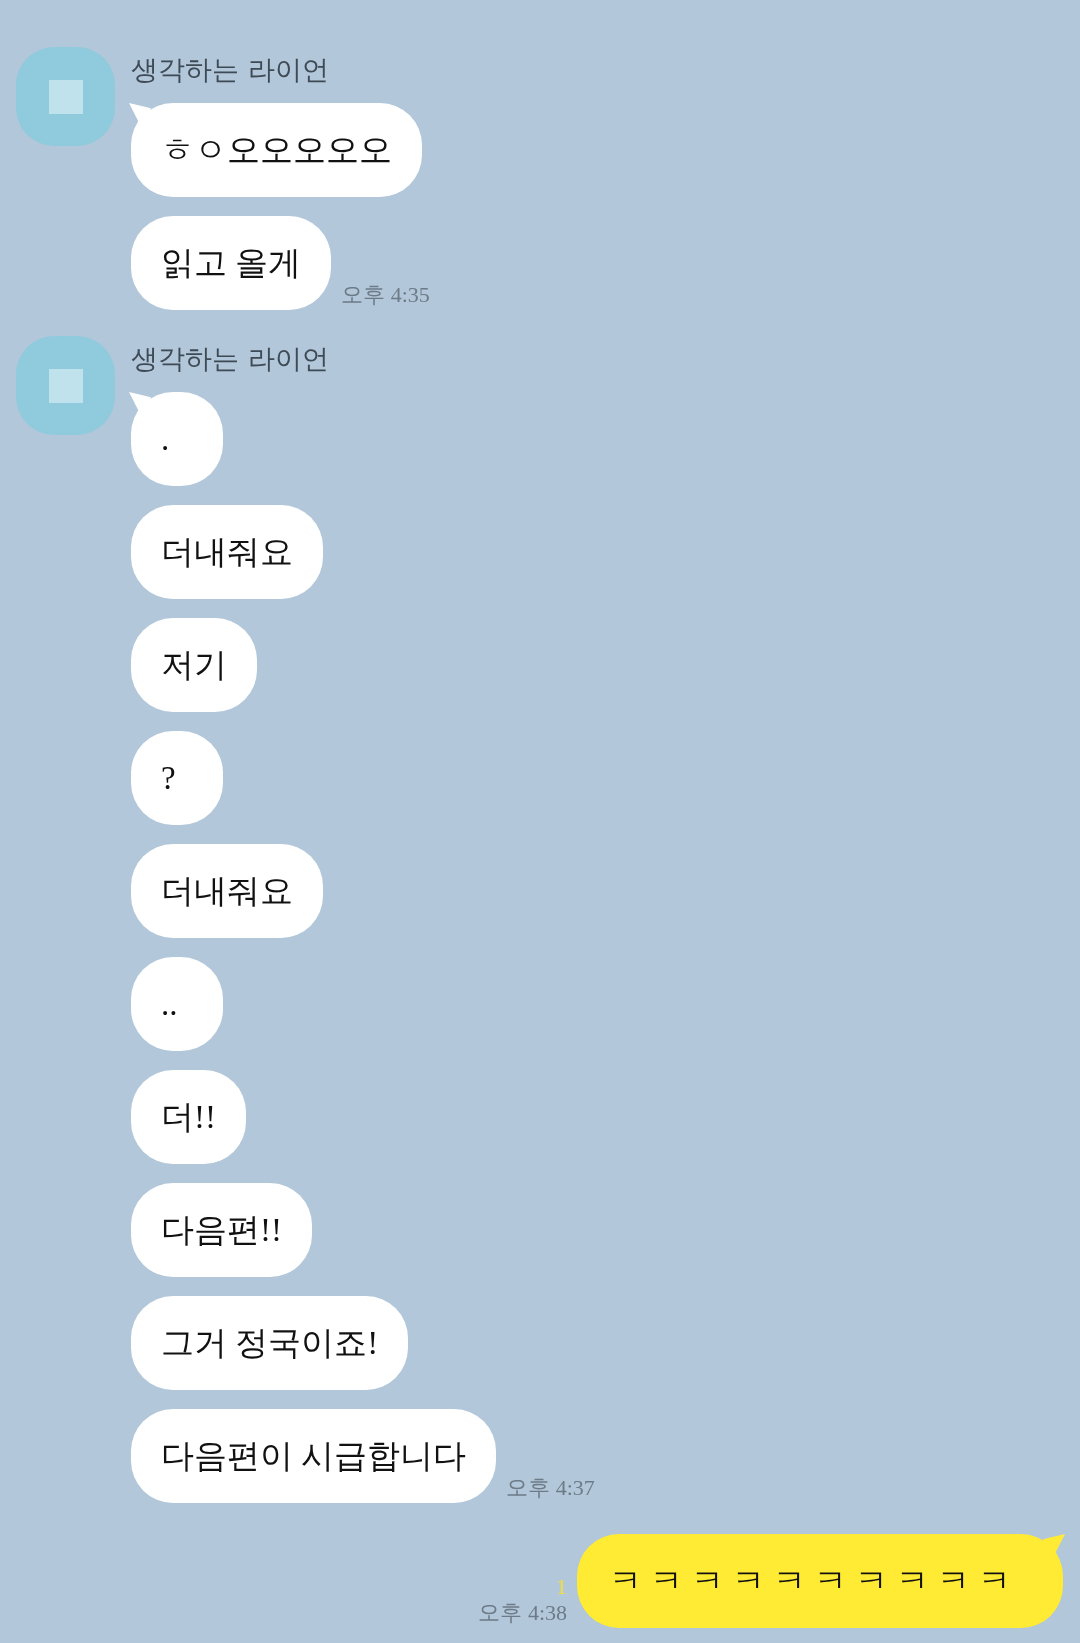 This screenshot has height=1643, width=1080. What do you see at coordinates (231, 263) in the screenshot?
I see `message-bubble: 읽고 올게` at bounding box center [231, 263].